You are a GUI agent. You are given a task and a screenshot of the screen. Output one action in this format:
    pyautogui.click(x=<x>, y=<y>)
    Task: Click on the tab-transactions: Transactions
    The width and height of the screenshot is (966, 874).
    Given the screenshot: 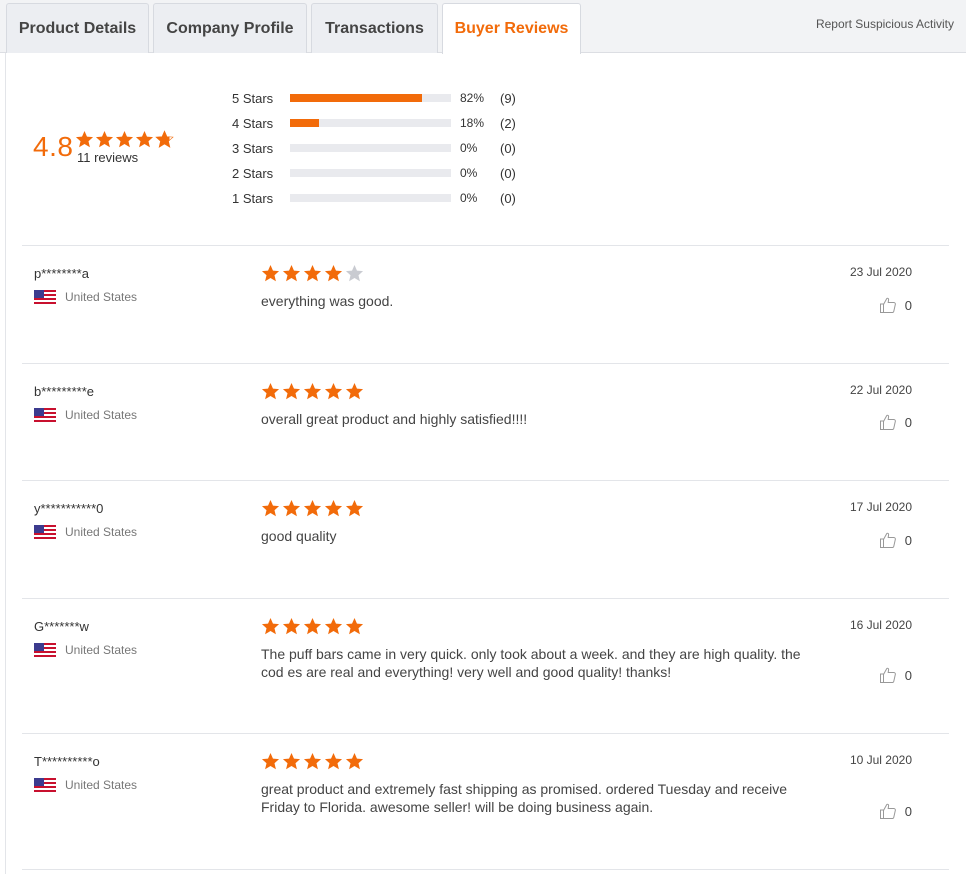 What is the action you would take?
    pyautogui.click(x=374, y=28)
    